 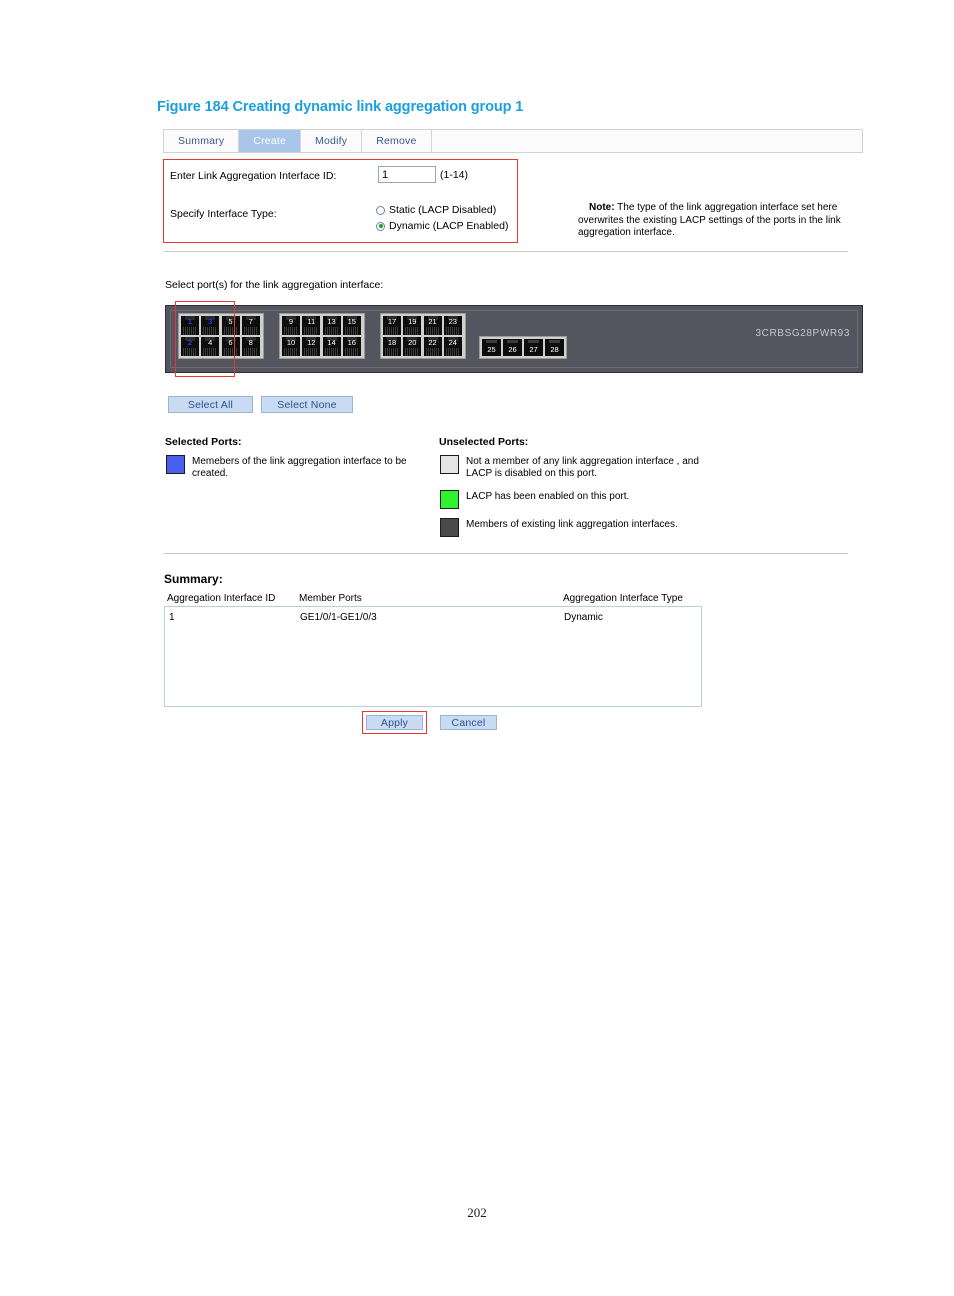 I want to click on tab-summary: Summary, so click(x=202, y=141).